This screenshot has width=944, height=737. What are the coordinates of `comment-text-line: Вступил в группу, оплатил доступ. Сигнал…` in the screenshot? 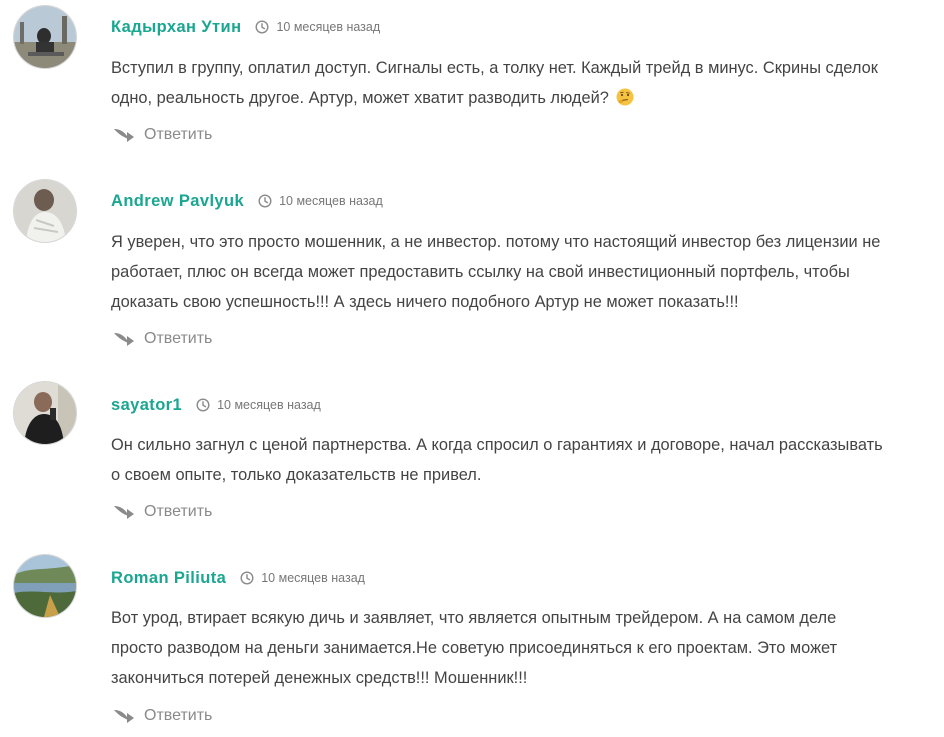 It's located at (494, 68).